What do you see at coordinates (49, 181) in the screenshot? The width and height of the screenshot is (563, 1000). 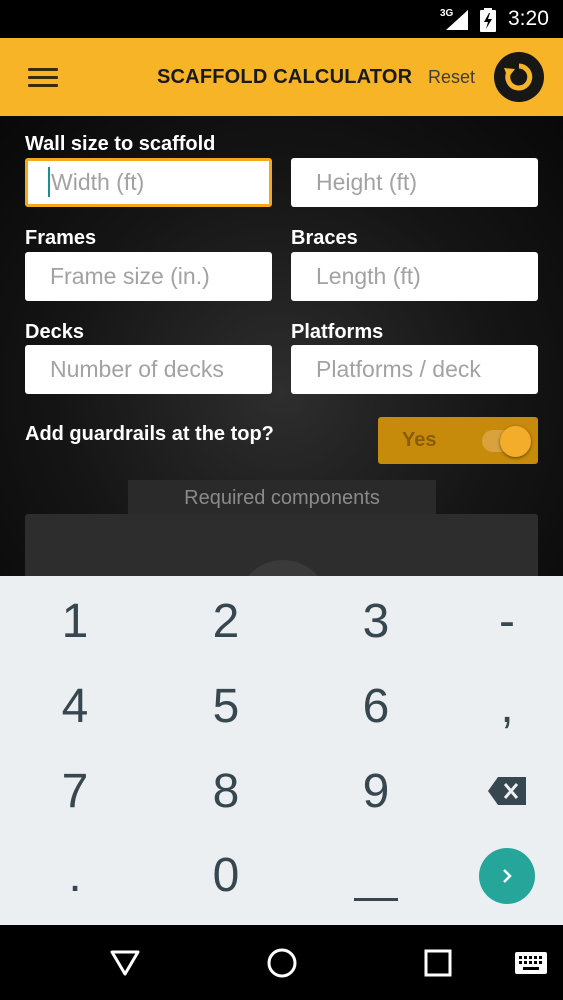 I see `text-cursor` at bounding box center [49, 181].